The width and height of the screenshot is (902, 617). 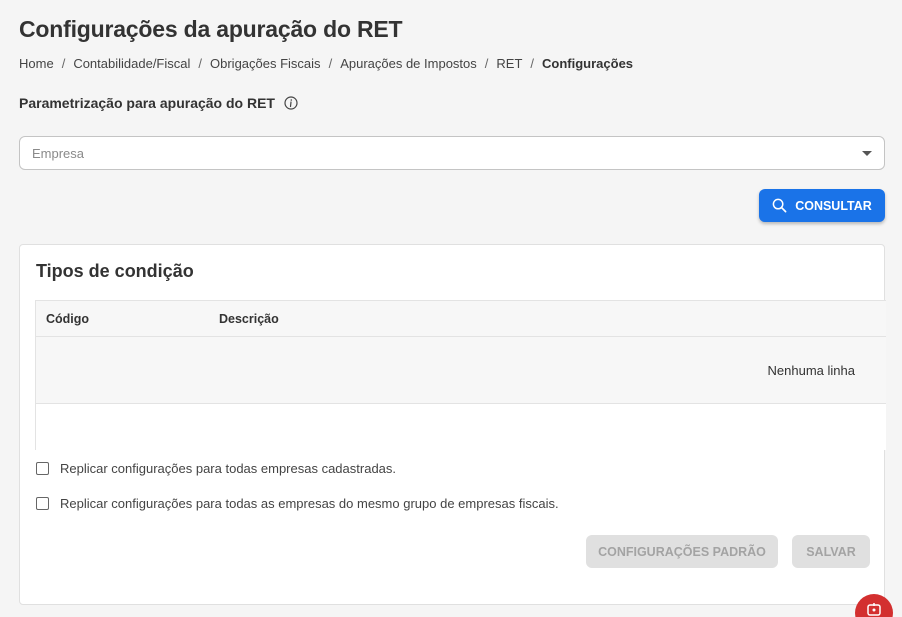 I want to click on breadcrumb-apuracoes: Apurações de Impostos, so click(x=408, y=63).